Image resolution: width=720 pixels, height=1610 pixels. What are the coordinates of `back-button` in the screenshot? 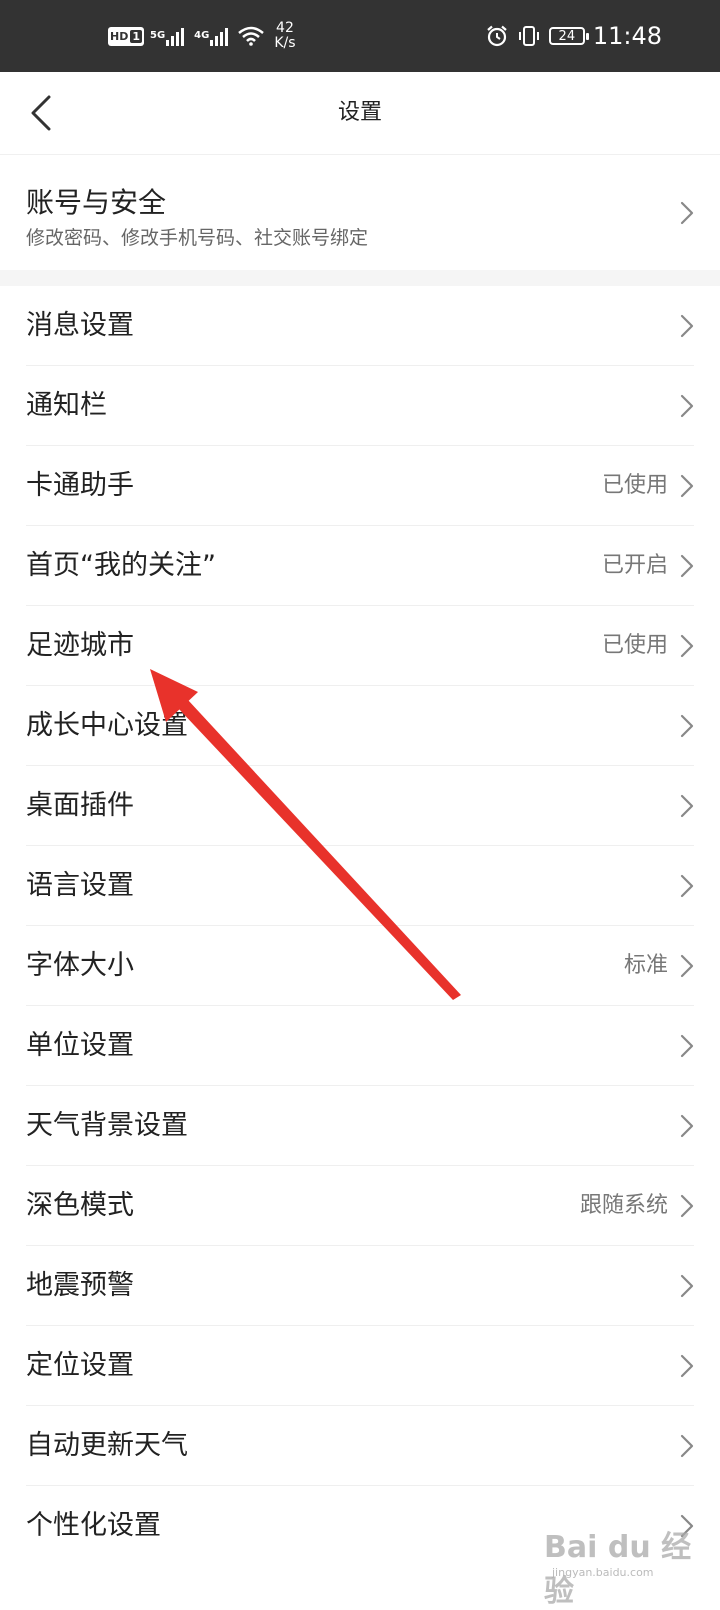 It's located at (41, 113).